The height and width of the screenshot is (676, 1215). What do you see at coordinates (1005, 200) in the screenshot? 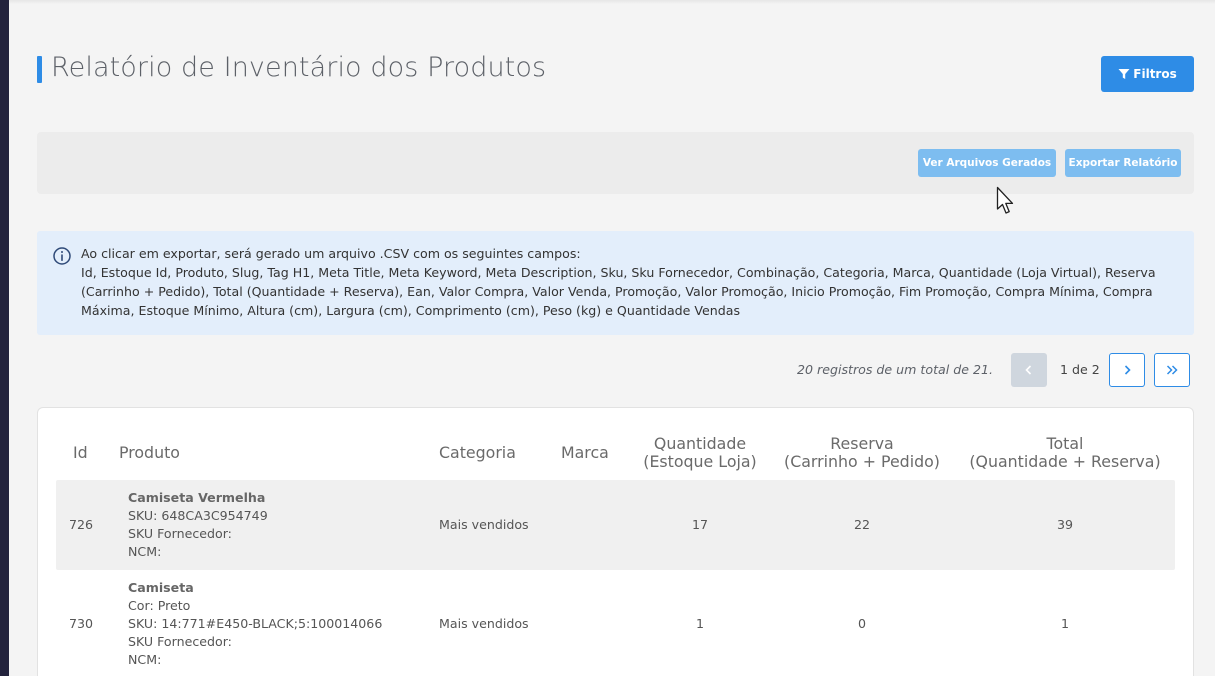
I see `mouse-cursor-icon` at bounding box center [1005, 200].